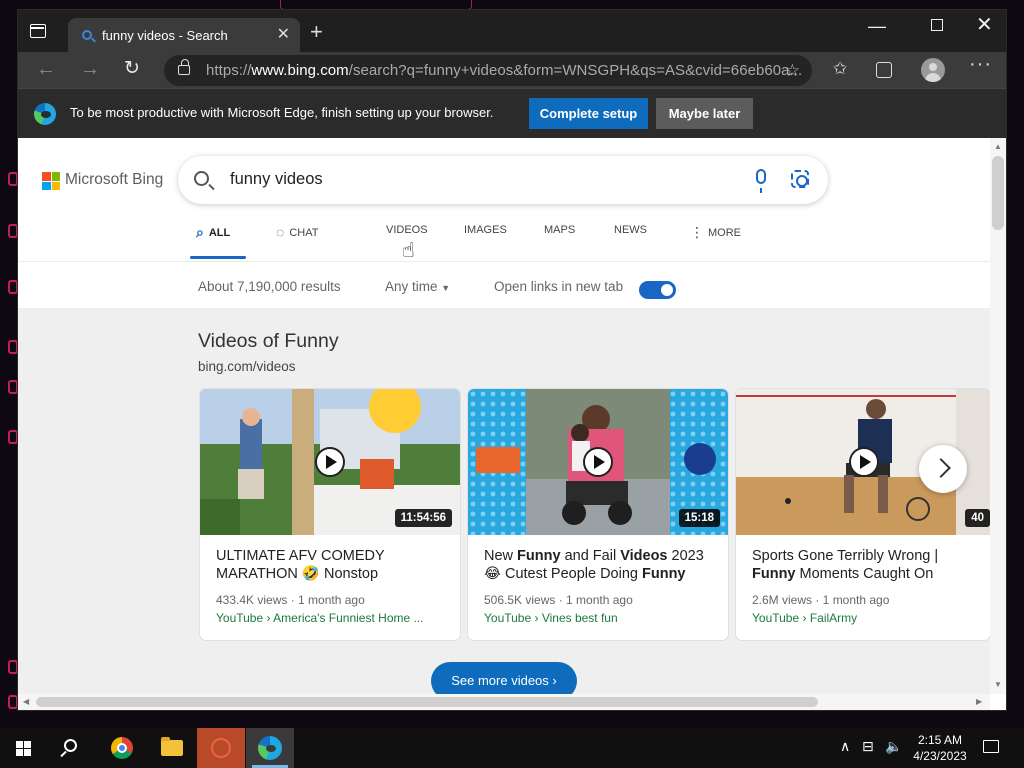  Describe the element at coordinates (268, 341) in the screenshot. I see `section-title: Videos of Funny` at that location.